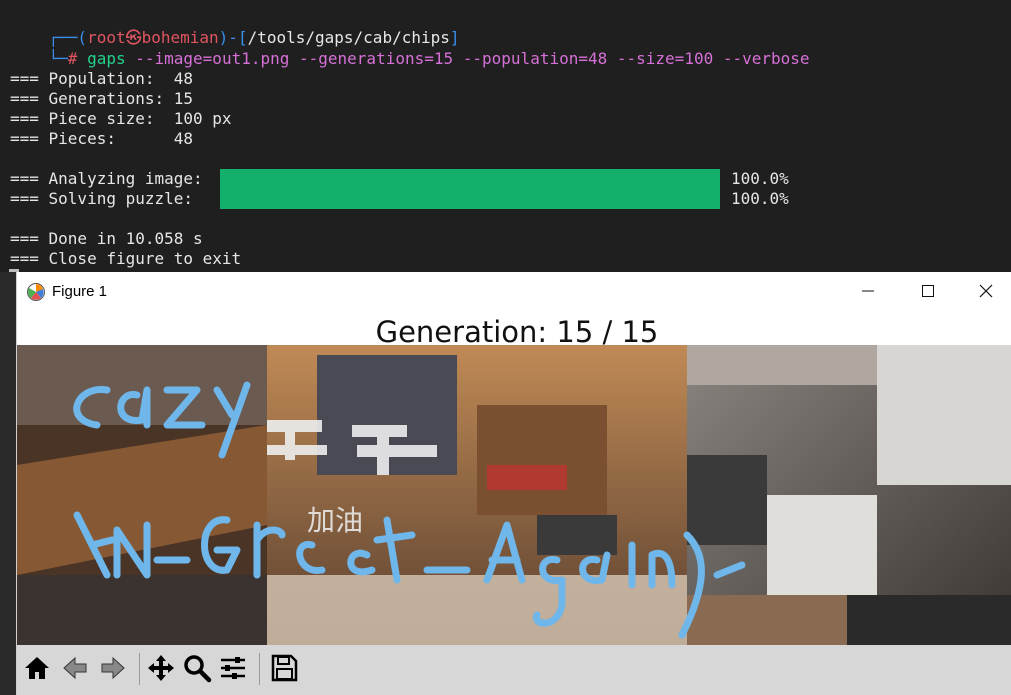 This screenshot has height=695, width=1011. I want to click on output-pieces: === Pieces: 48, so click(102, 138).